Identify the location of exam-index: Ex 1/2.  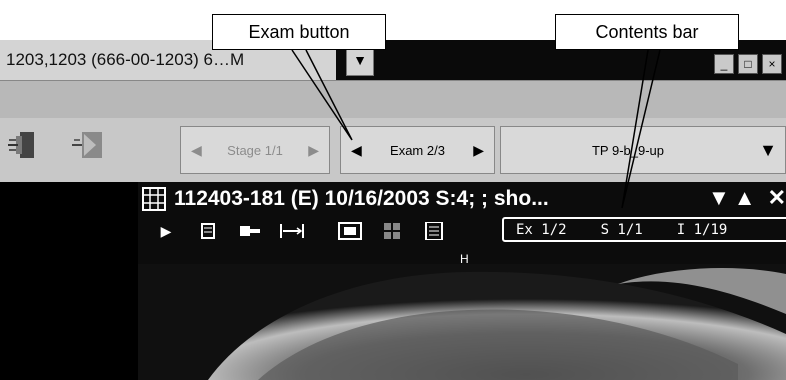
(541, 229).